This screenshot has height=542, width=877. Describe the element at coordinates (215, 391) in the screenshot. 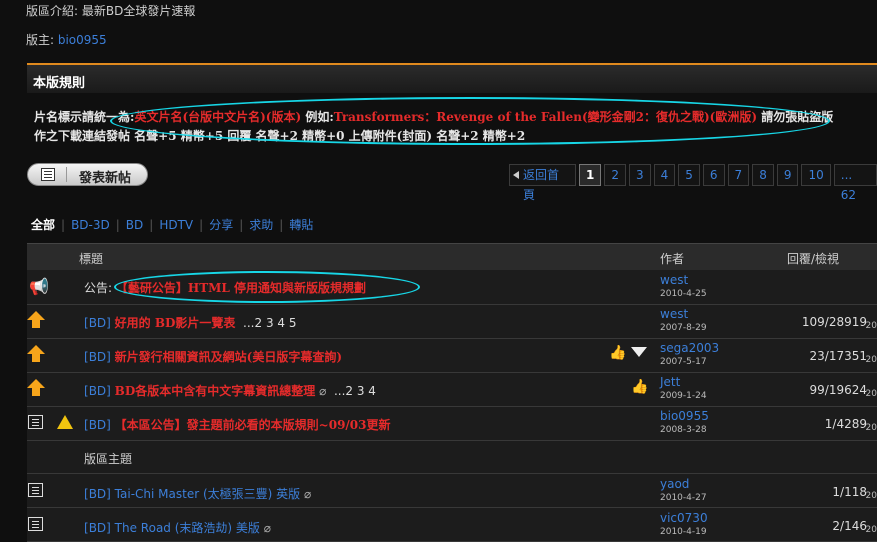

I see `thread-title-link: BD各版本中含有中文字幕資訊總整理` at that location.